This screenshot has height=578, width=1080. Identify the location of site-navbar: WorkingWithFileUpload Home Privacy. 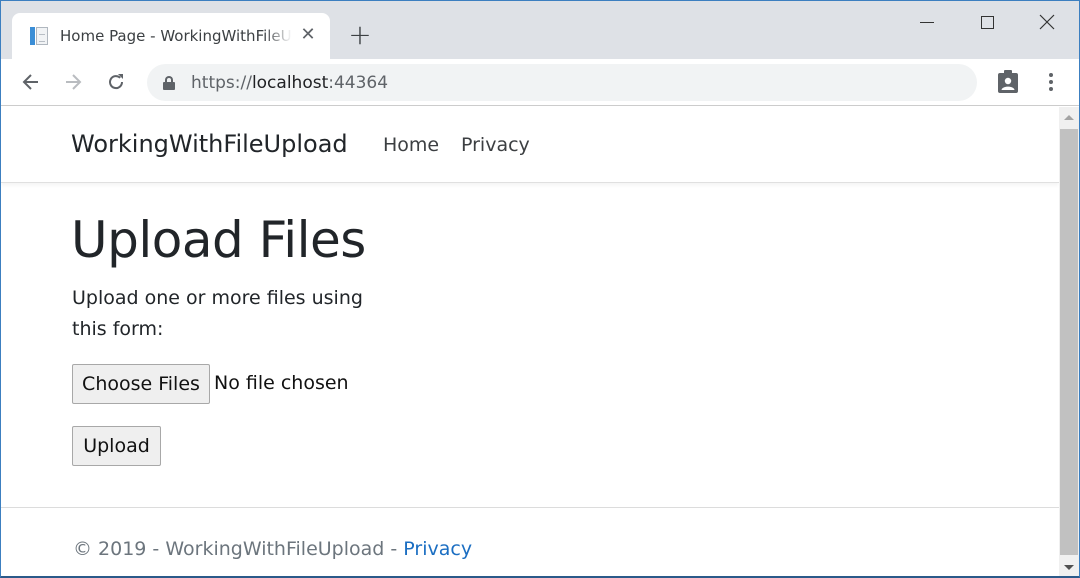
(530, 145).